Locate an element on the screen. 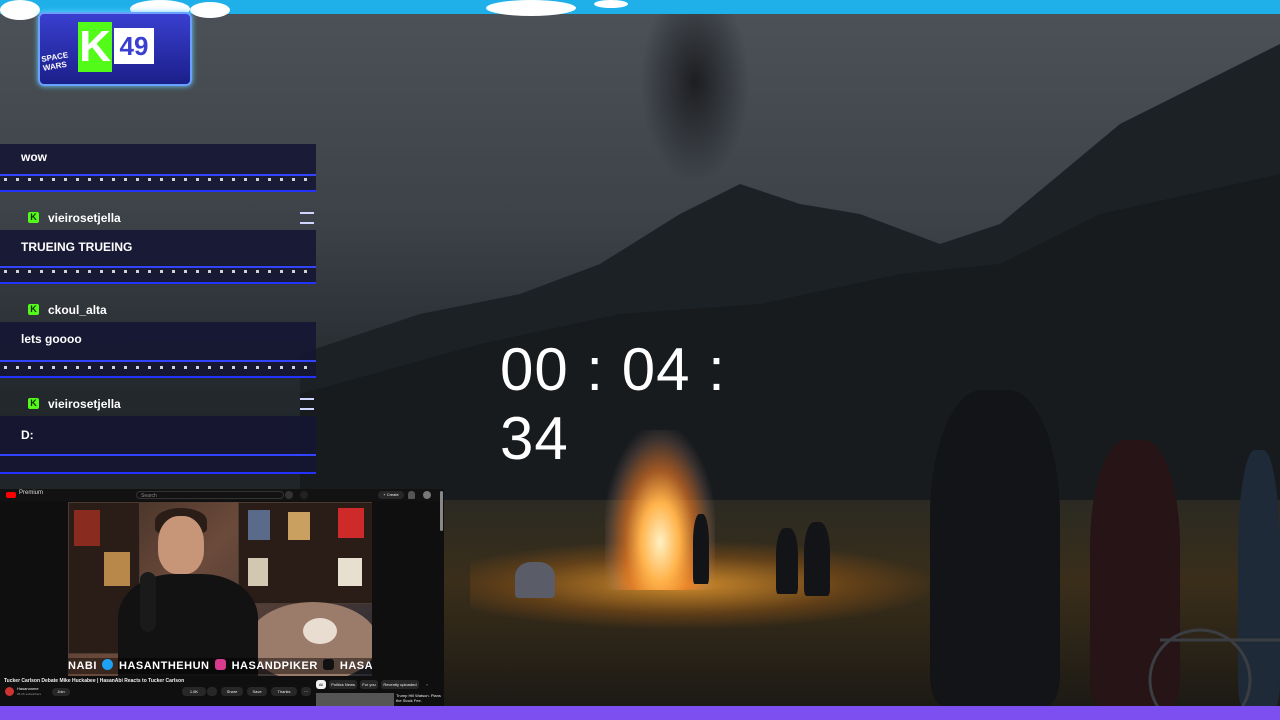  save-button: Save is located at coordinates (257, 691).